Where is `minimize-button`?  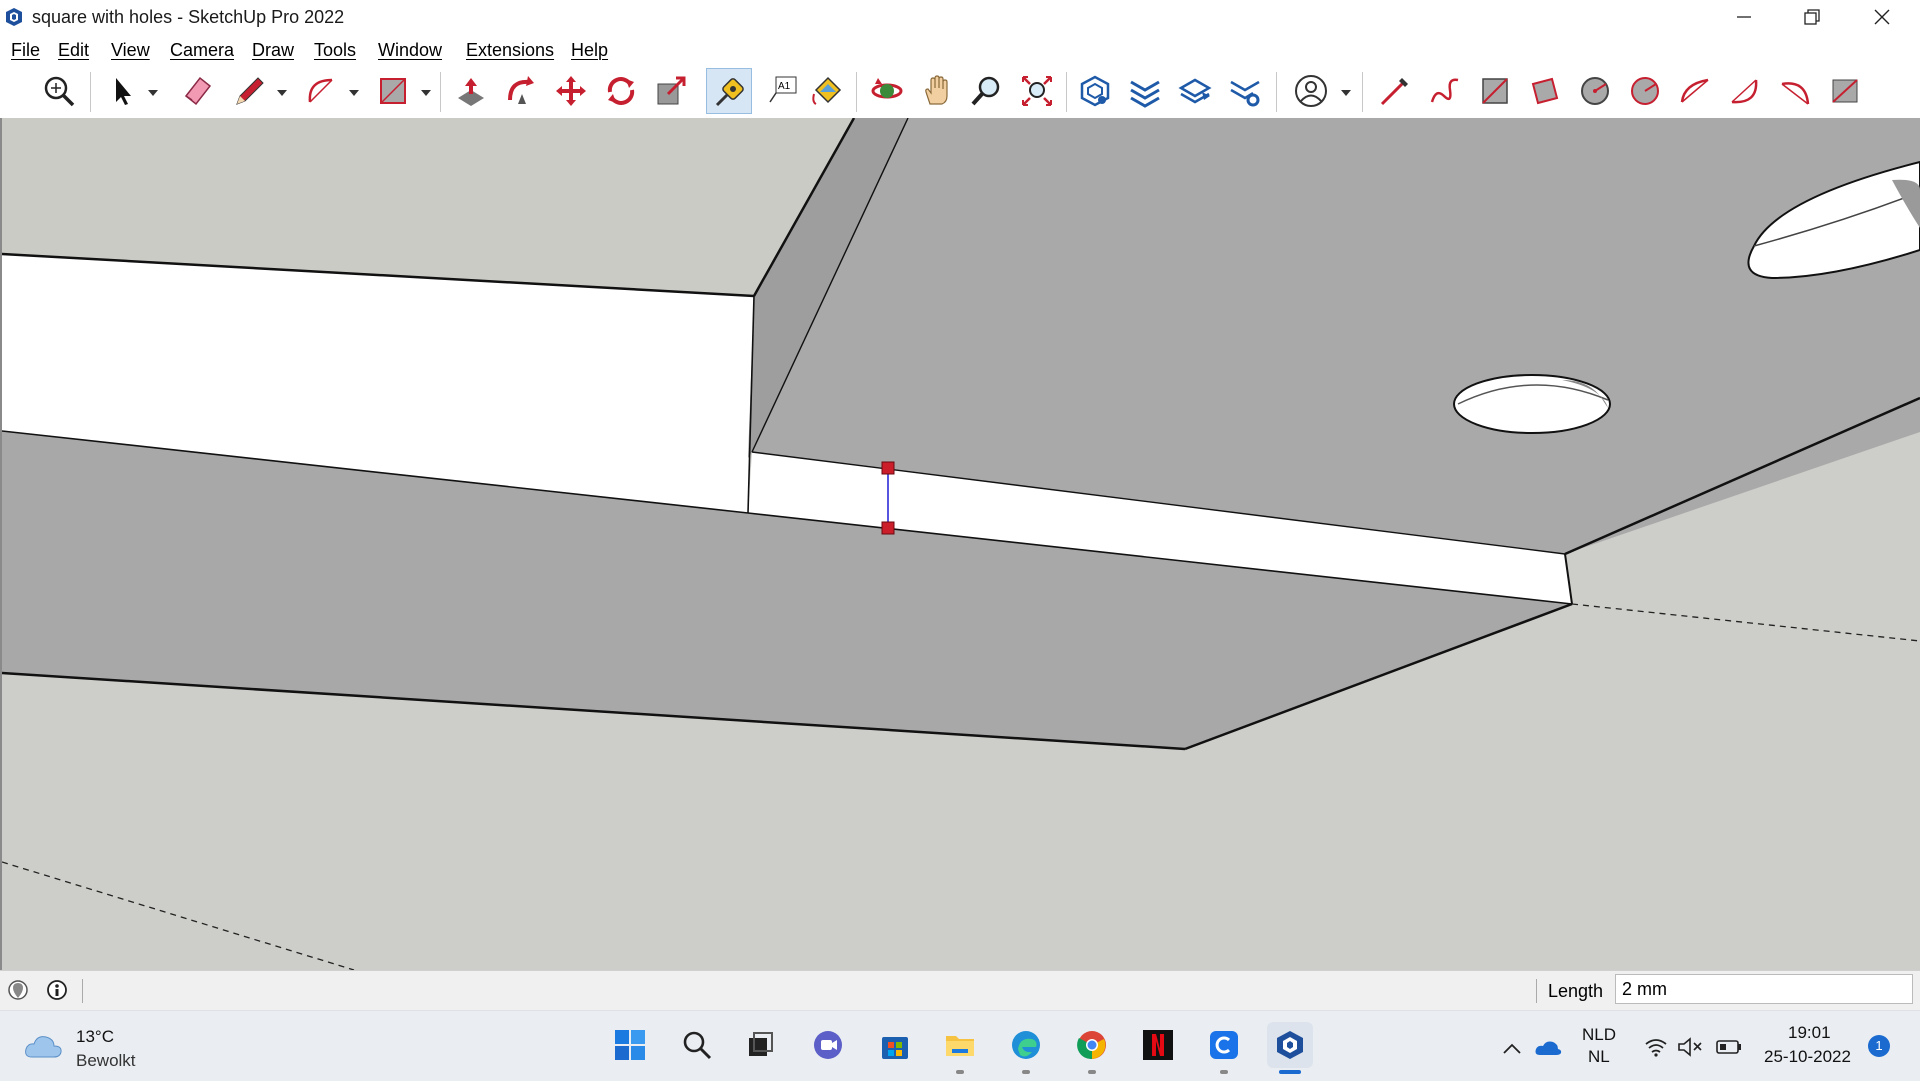
minimize-button is located at coordinates (1744, 17).